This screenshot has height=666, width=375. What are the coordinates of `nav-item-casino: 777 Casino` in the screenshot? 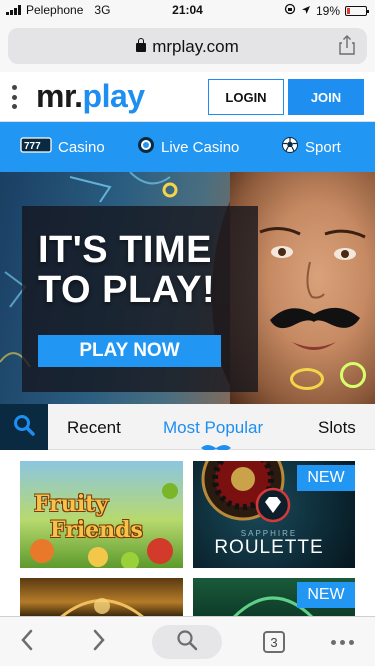 It's located at (62, 147).